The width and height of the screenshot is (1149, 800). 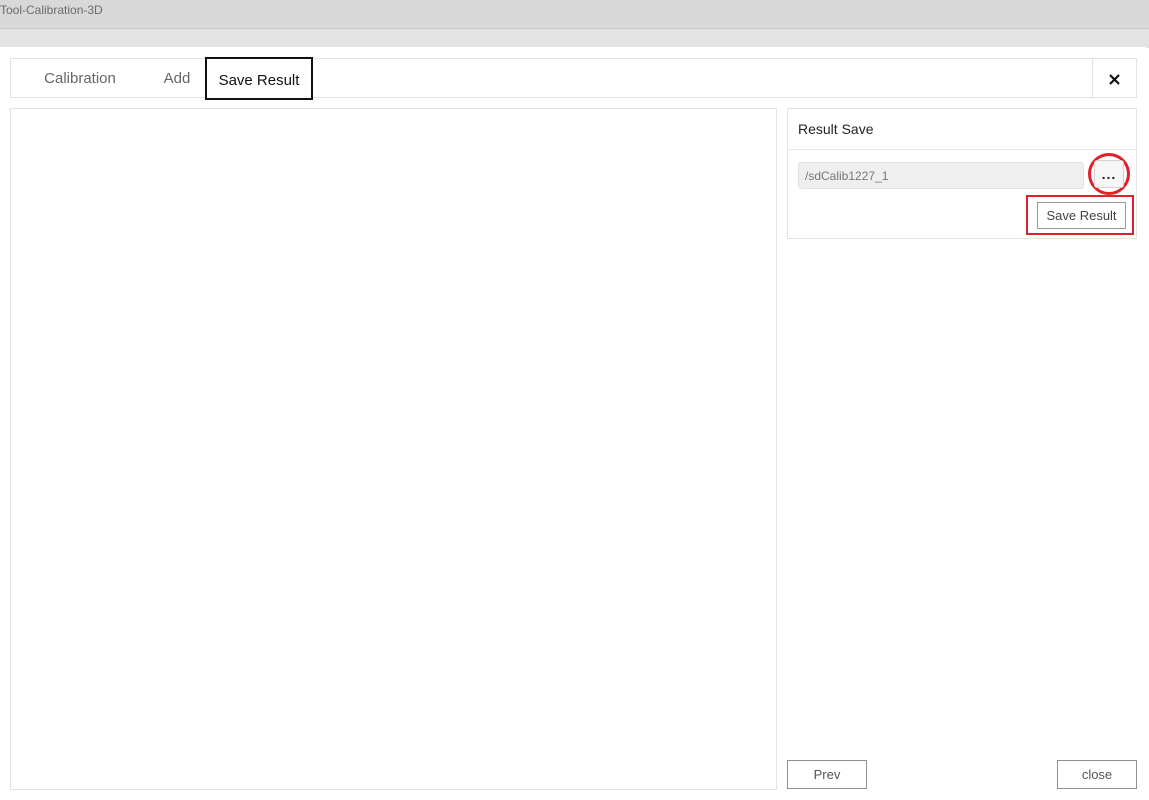 I want to click on close-button: close, so click(x=1097, y=774).